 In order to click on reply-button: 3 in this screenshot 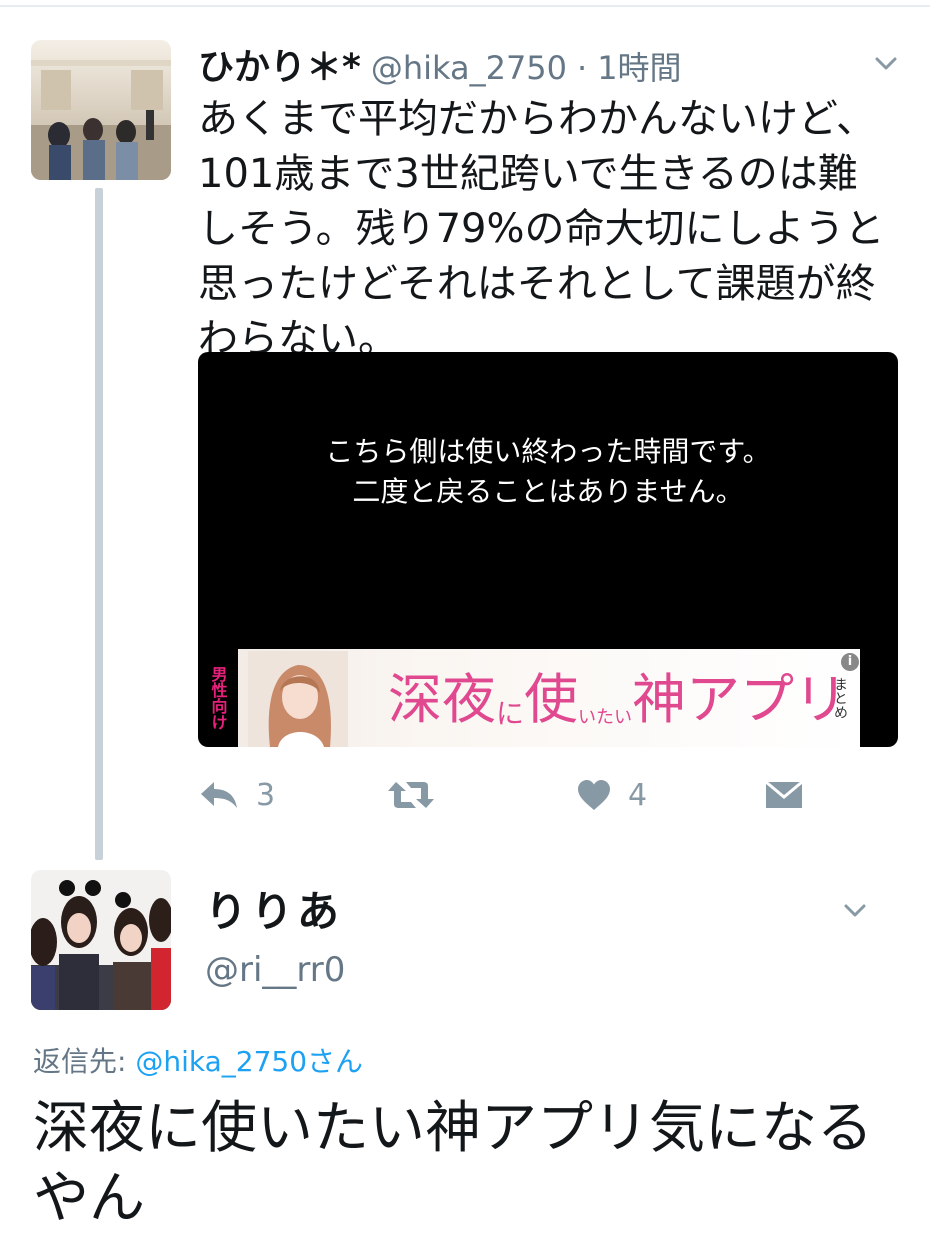, I will do `click(236, 795)`.